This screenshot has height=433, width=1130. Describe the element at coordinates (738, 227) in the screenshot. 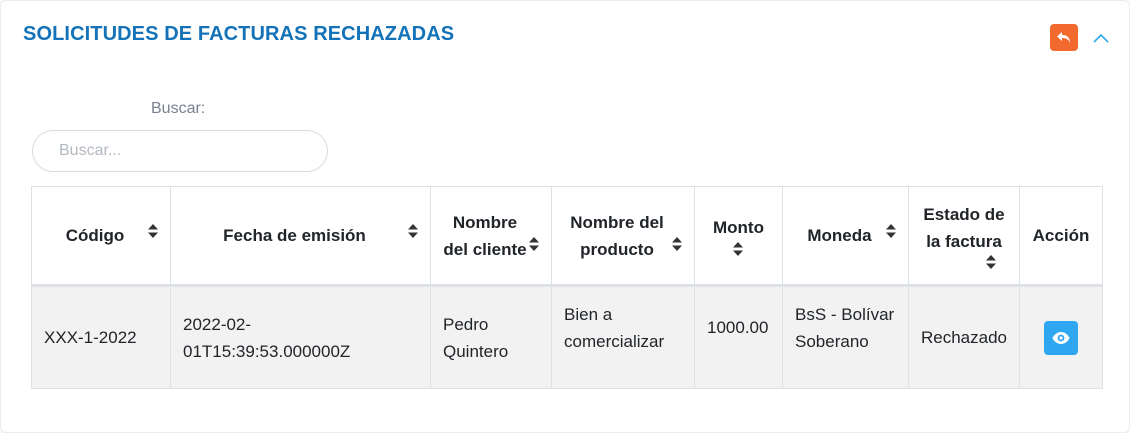

I see `column-label: Monto` at that location.